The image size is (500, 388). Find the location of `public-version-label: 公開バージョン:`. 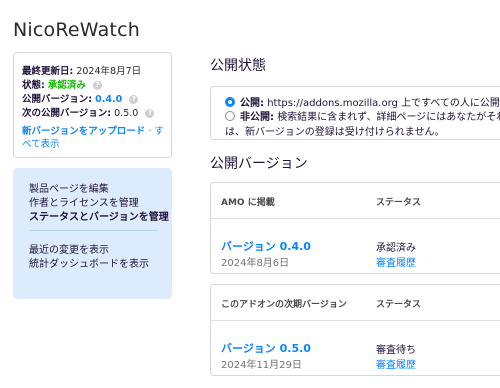

public-version-label: 公開バージョン: is located at coordinates (57, 99).